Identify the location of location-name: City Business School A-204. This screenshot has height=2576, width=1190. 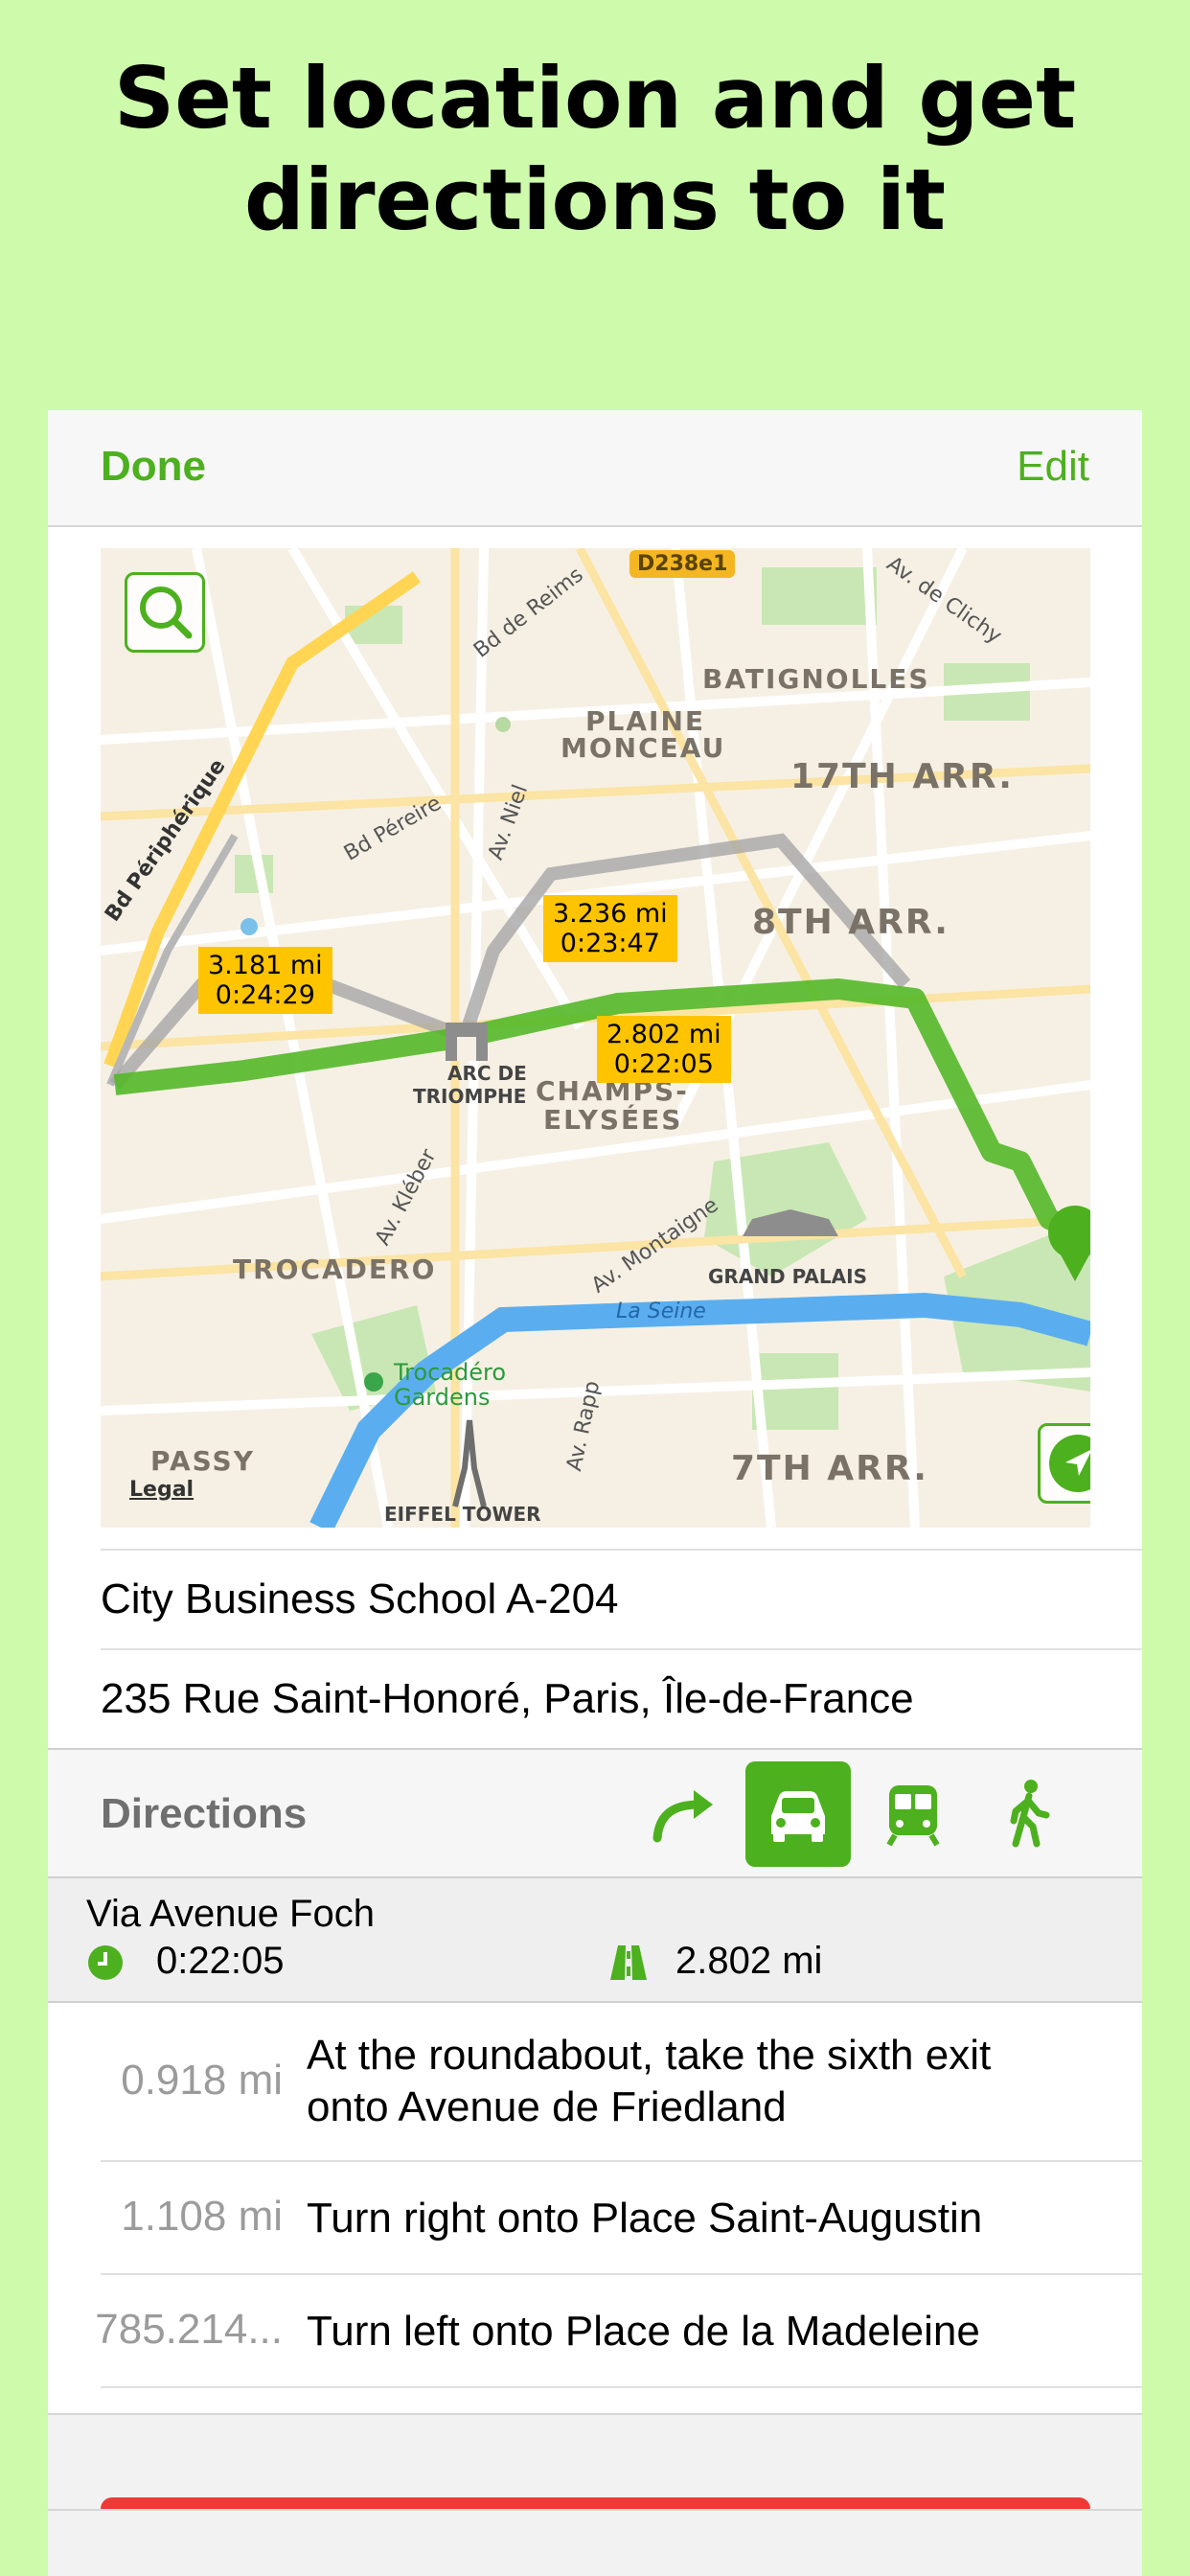
(360, 1599).